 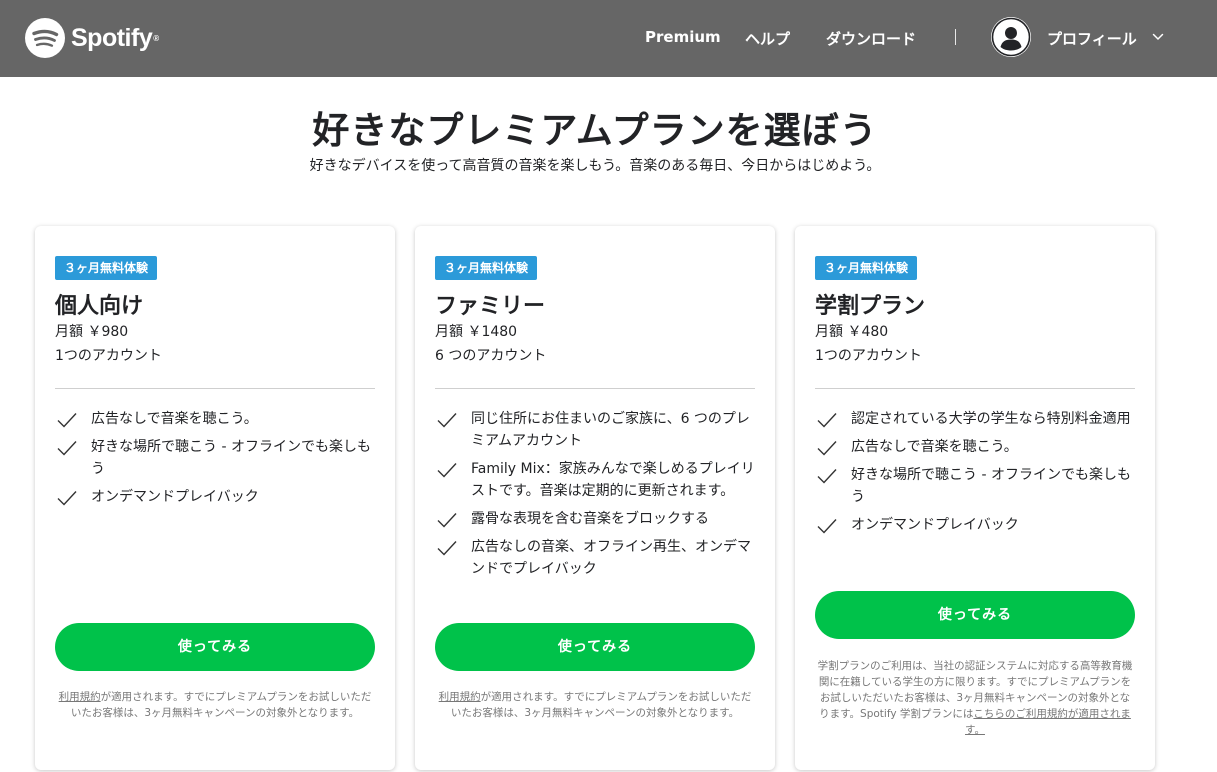 What do you see at coordinates (1092, 38) in the screenshot?
I see `profile-menu-label: プロフィール` at bounding box center [1092, 38].